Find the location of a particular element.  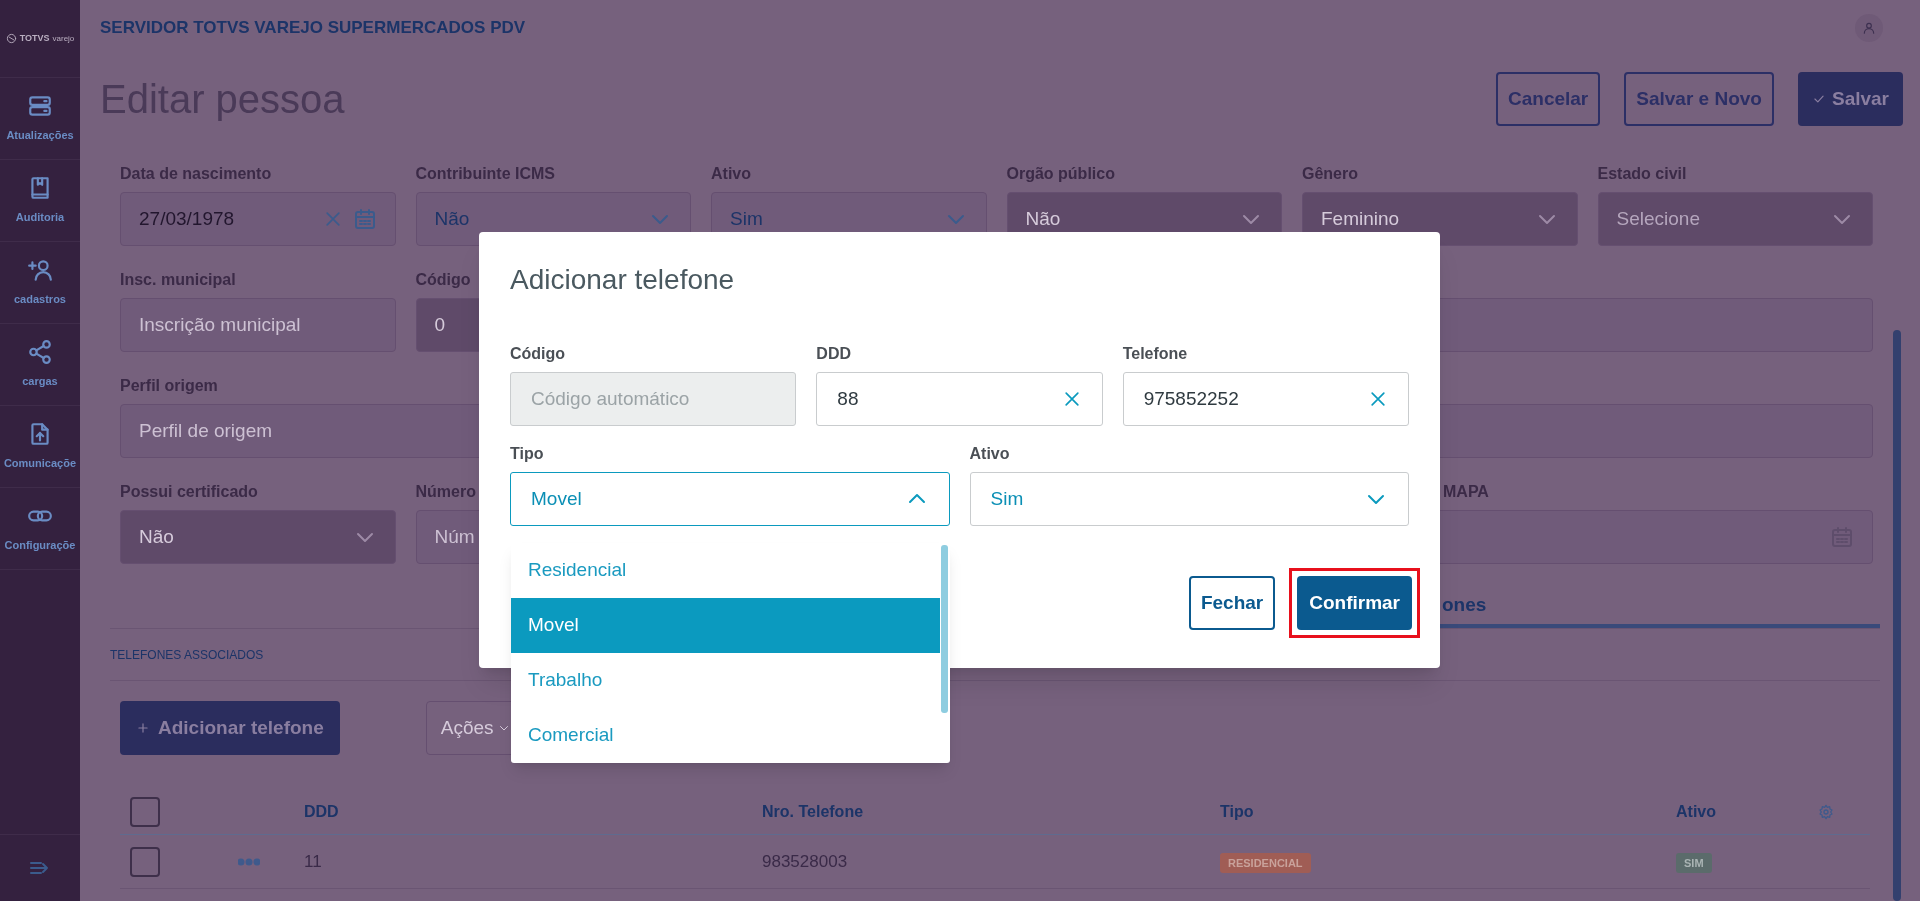

tab: ones is located at coordinates (1660, 607).